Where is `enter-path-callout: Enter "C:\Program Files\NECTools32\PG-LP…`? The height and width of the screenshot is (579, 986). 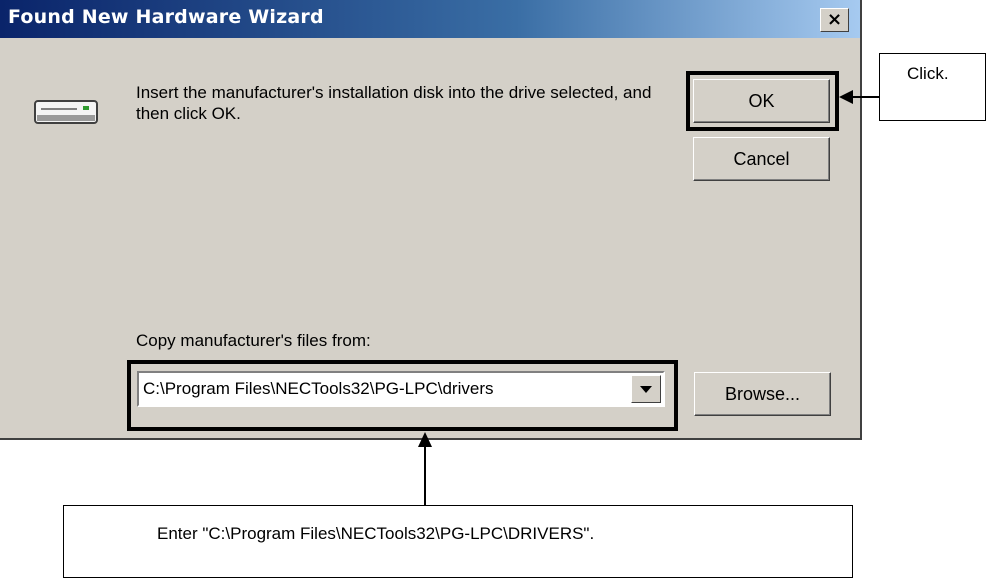 enter-path-callout: Enter "C:\Program Files\NECTools32\PG-LP… is located at coordinates (458, 541).